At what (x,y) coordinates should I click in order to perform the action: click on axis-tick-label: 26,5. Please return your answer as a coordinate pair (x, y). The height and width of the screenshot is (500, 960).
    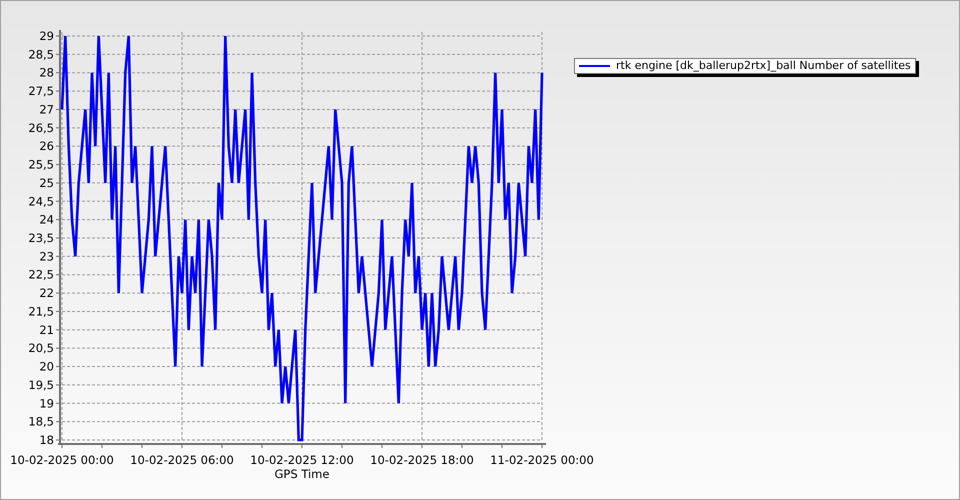
    Looking at the image, I should click on (41, 127).